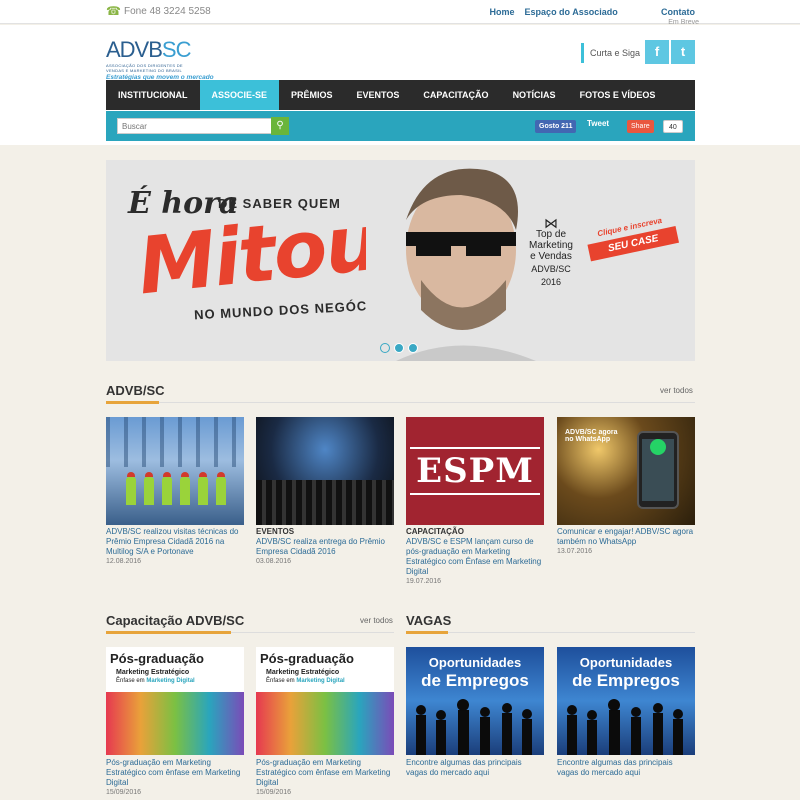 The height and width of the screenshot is (800, 800). I want to click on espm-logo: ESPM, so click(475, 471).